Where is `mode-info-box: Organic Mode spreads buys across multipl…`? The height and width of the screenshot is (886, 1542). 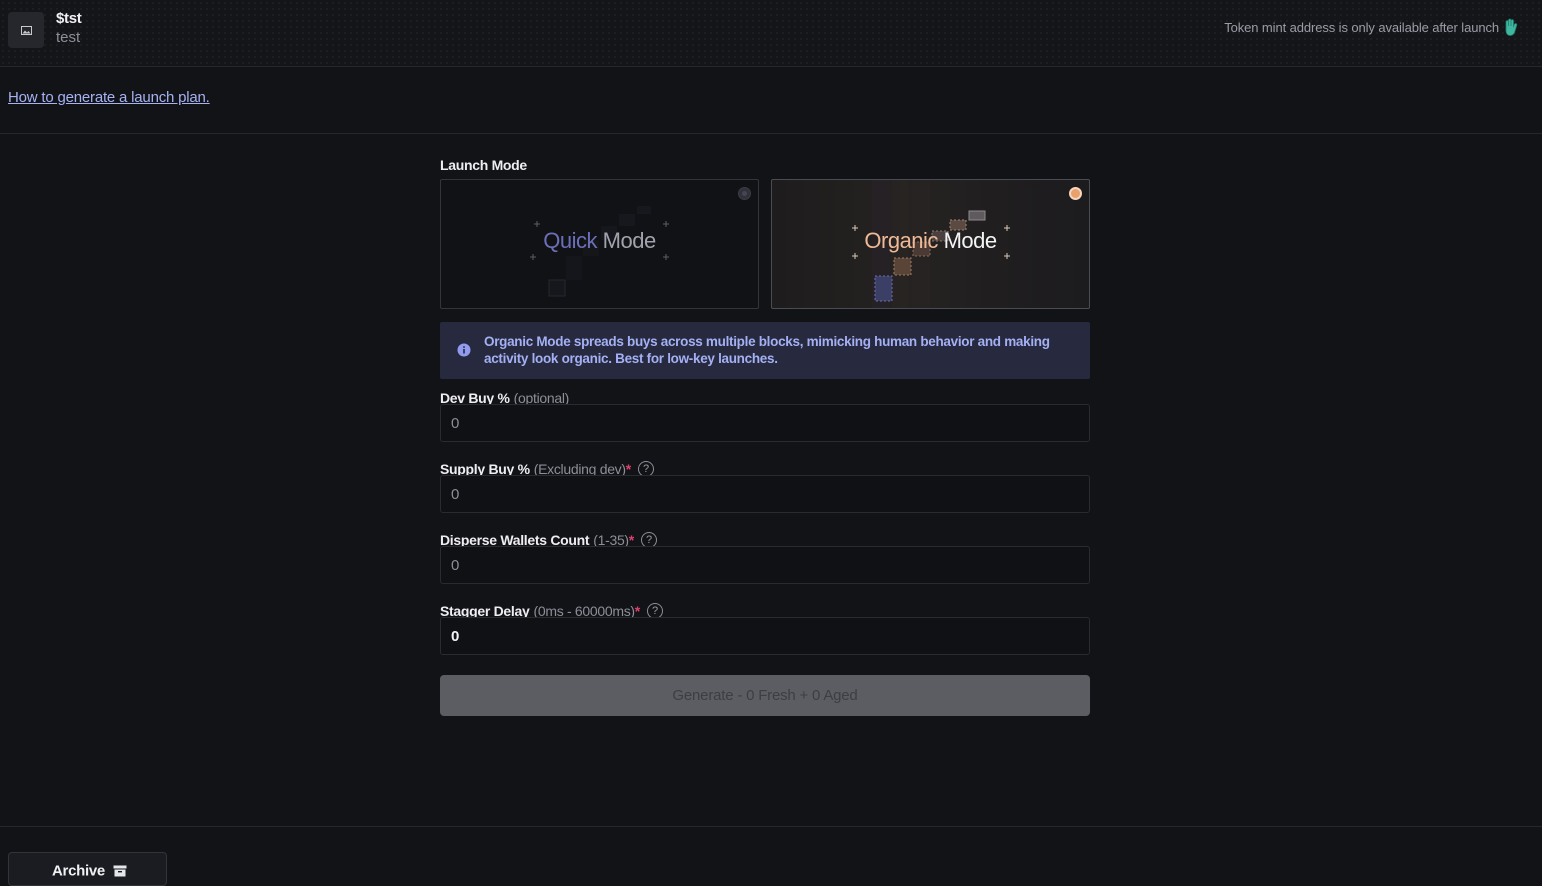
mode-info-box: Organic Mode spreads buys across multipl… is located at coordinates (765, 350).